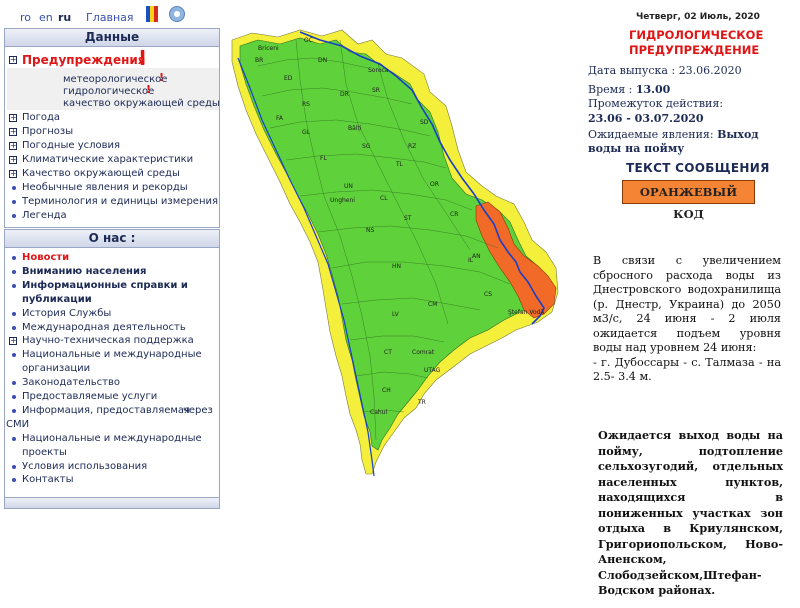  What do you see at coordinates (629, 89) in the screenshot?
I see `issue-time: Время : 13.00` at bounding box center [629, 89].